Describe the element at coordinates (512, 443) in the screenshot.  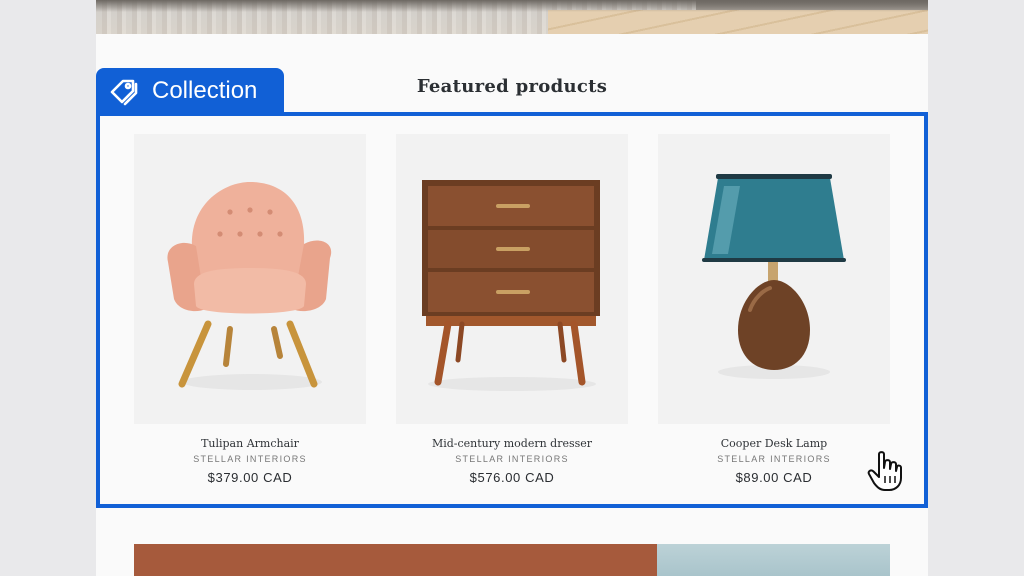
I see `product-name: Mid-century modern dresser` at that location.